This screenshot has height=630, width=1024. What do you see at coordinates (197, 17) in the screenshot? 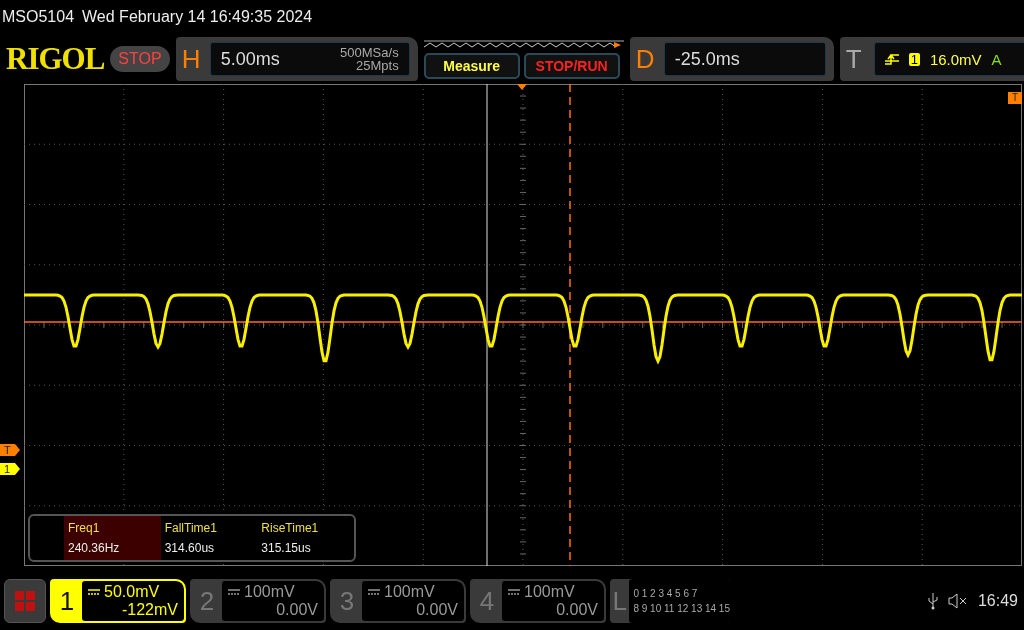
I see `date-time: Wed February 14 16:49:35 2024` at bounding box center [197, 17].